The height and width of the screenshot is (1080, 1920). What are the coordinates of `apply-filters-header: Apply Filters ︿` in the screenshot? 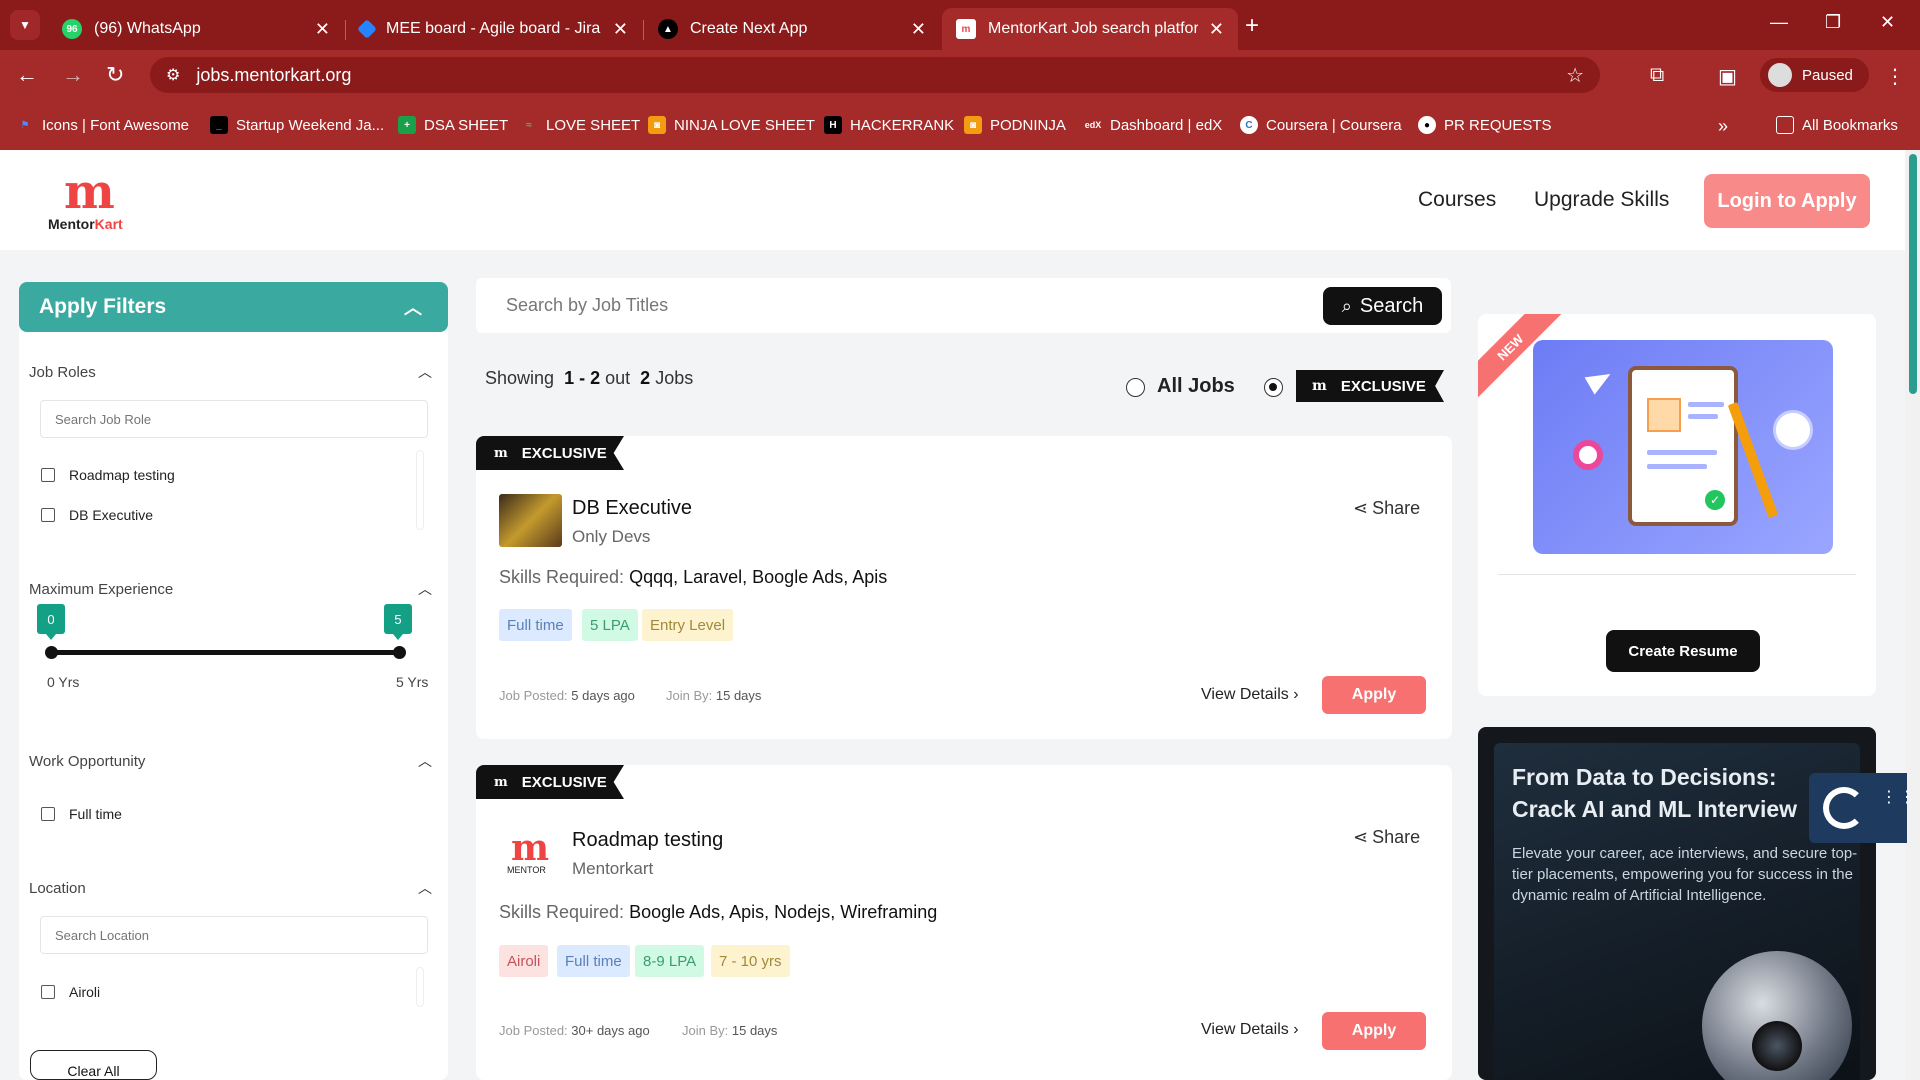 It's located at (233, 307).